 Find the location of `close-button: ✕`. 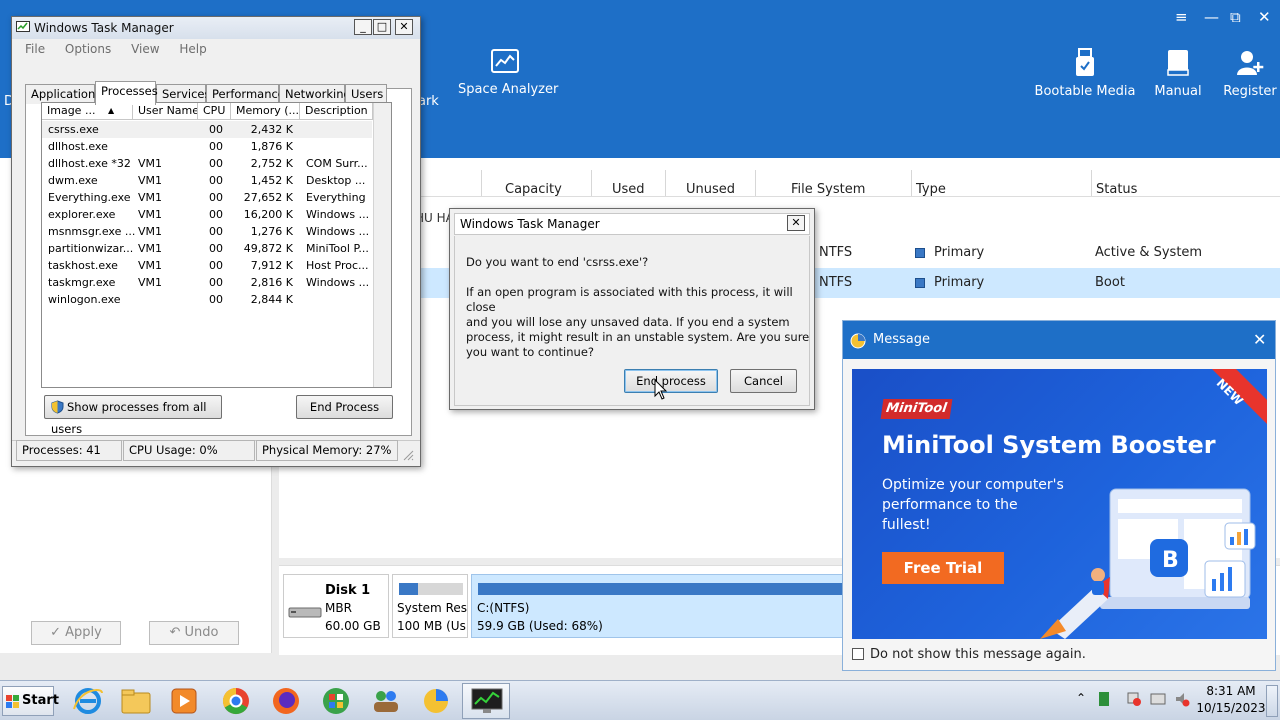

close-button: ✕ is located at coordinates (404, 27).